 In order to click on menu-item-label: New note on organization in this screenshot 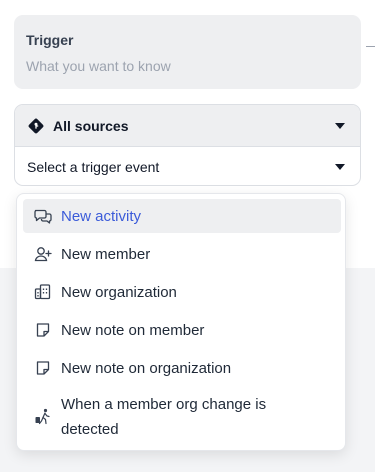, I will do `click(146, 368)`.